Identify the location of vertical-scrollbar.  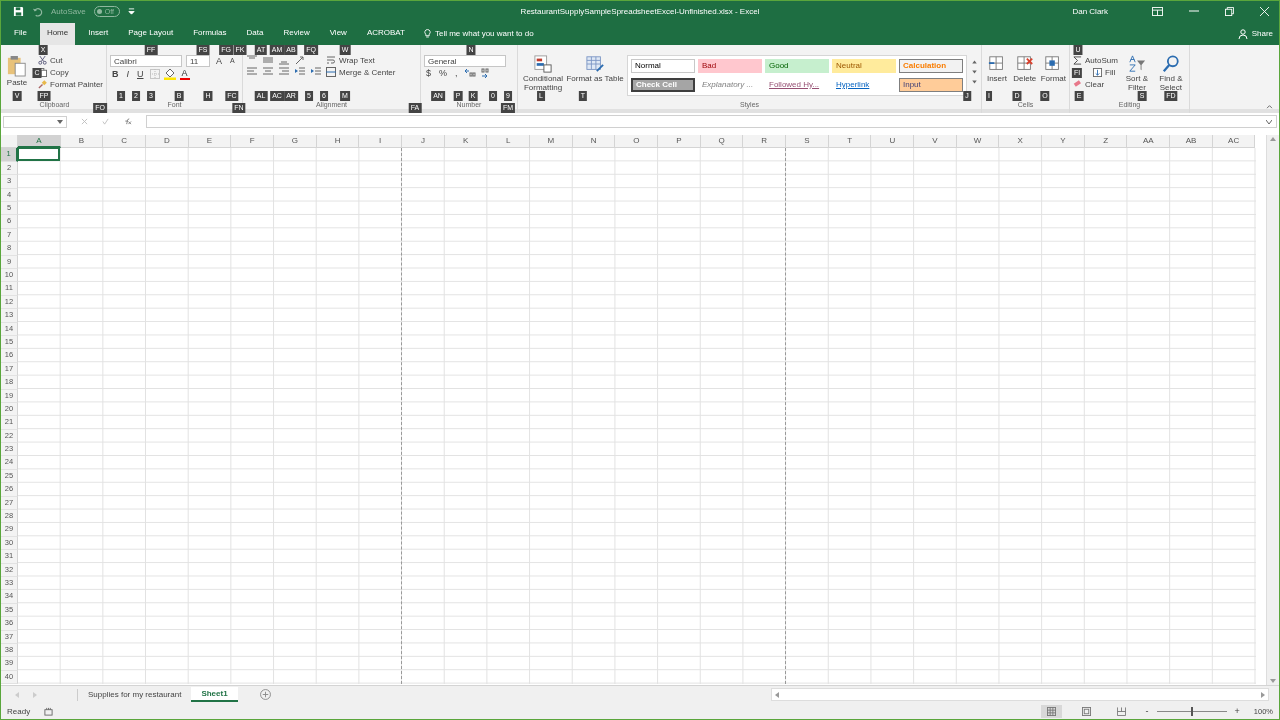
(1272, 410).